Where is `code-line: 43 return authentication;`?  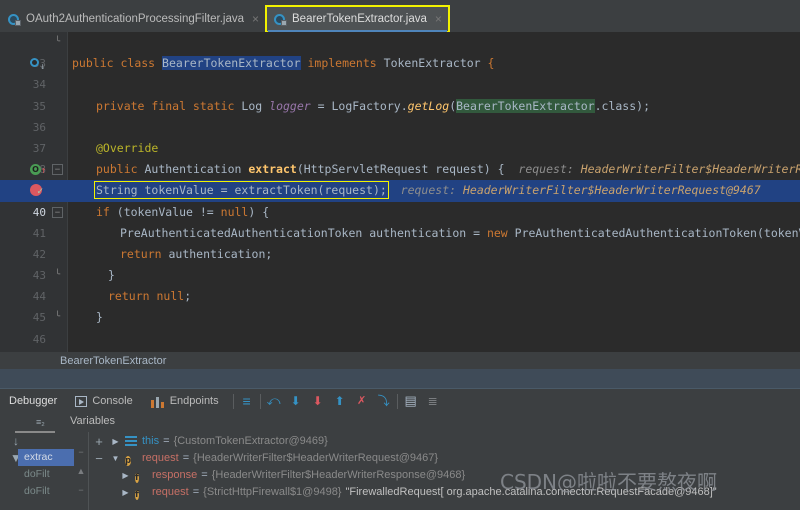
code-line: 43 return authentication; is located at coordinates (400, 263).